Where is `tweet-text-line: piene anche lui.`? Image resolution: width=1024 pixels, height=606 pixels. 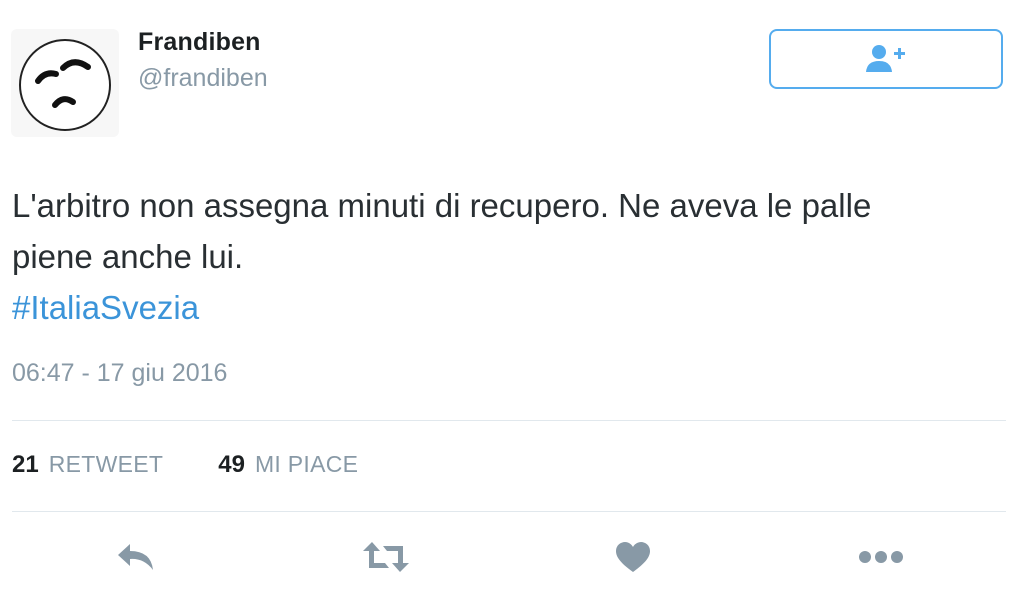
tweet-text-line: piene anche lui. is located at coordinates (128, 256).